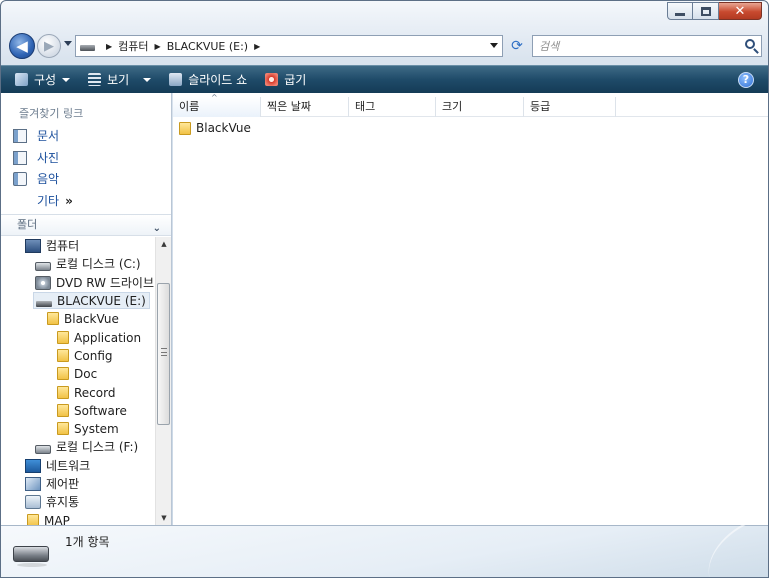  What do you see at coordinates (384, 549) in the screenshot?
I see `details-pane: 1개 항목` at bounding box center [384, 549].